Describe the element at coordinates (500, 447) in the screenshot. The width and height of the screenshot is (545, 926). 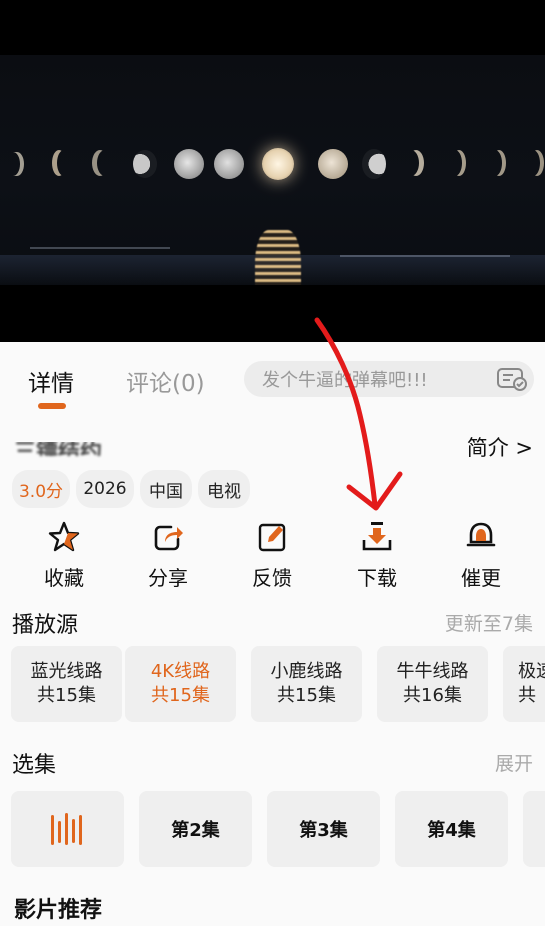
I see `intro-link: 简介 >` at that location.